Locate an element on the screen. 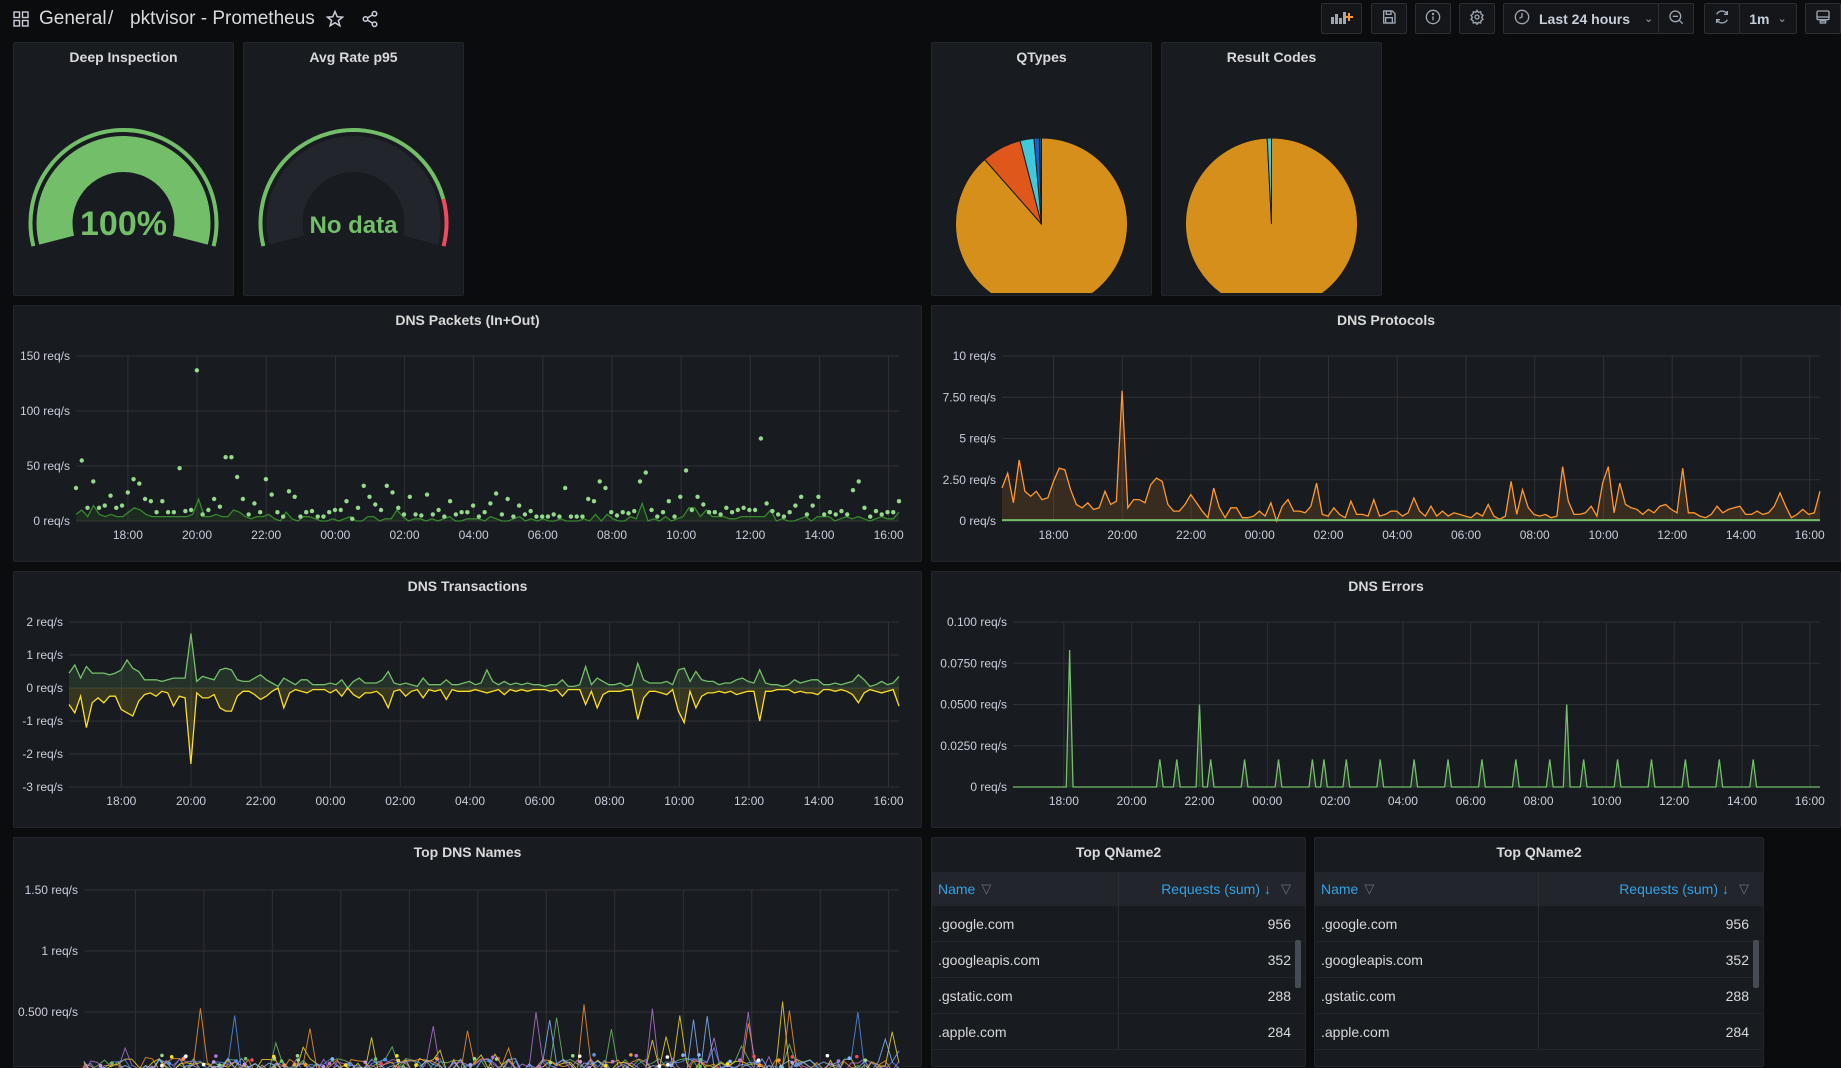  refresh-icon is located at coordinates (1722, 19).